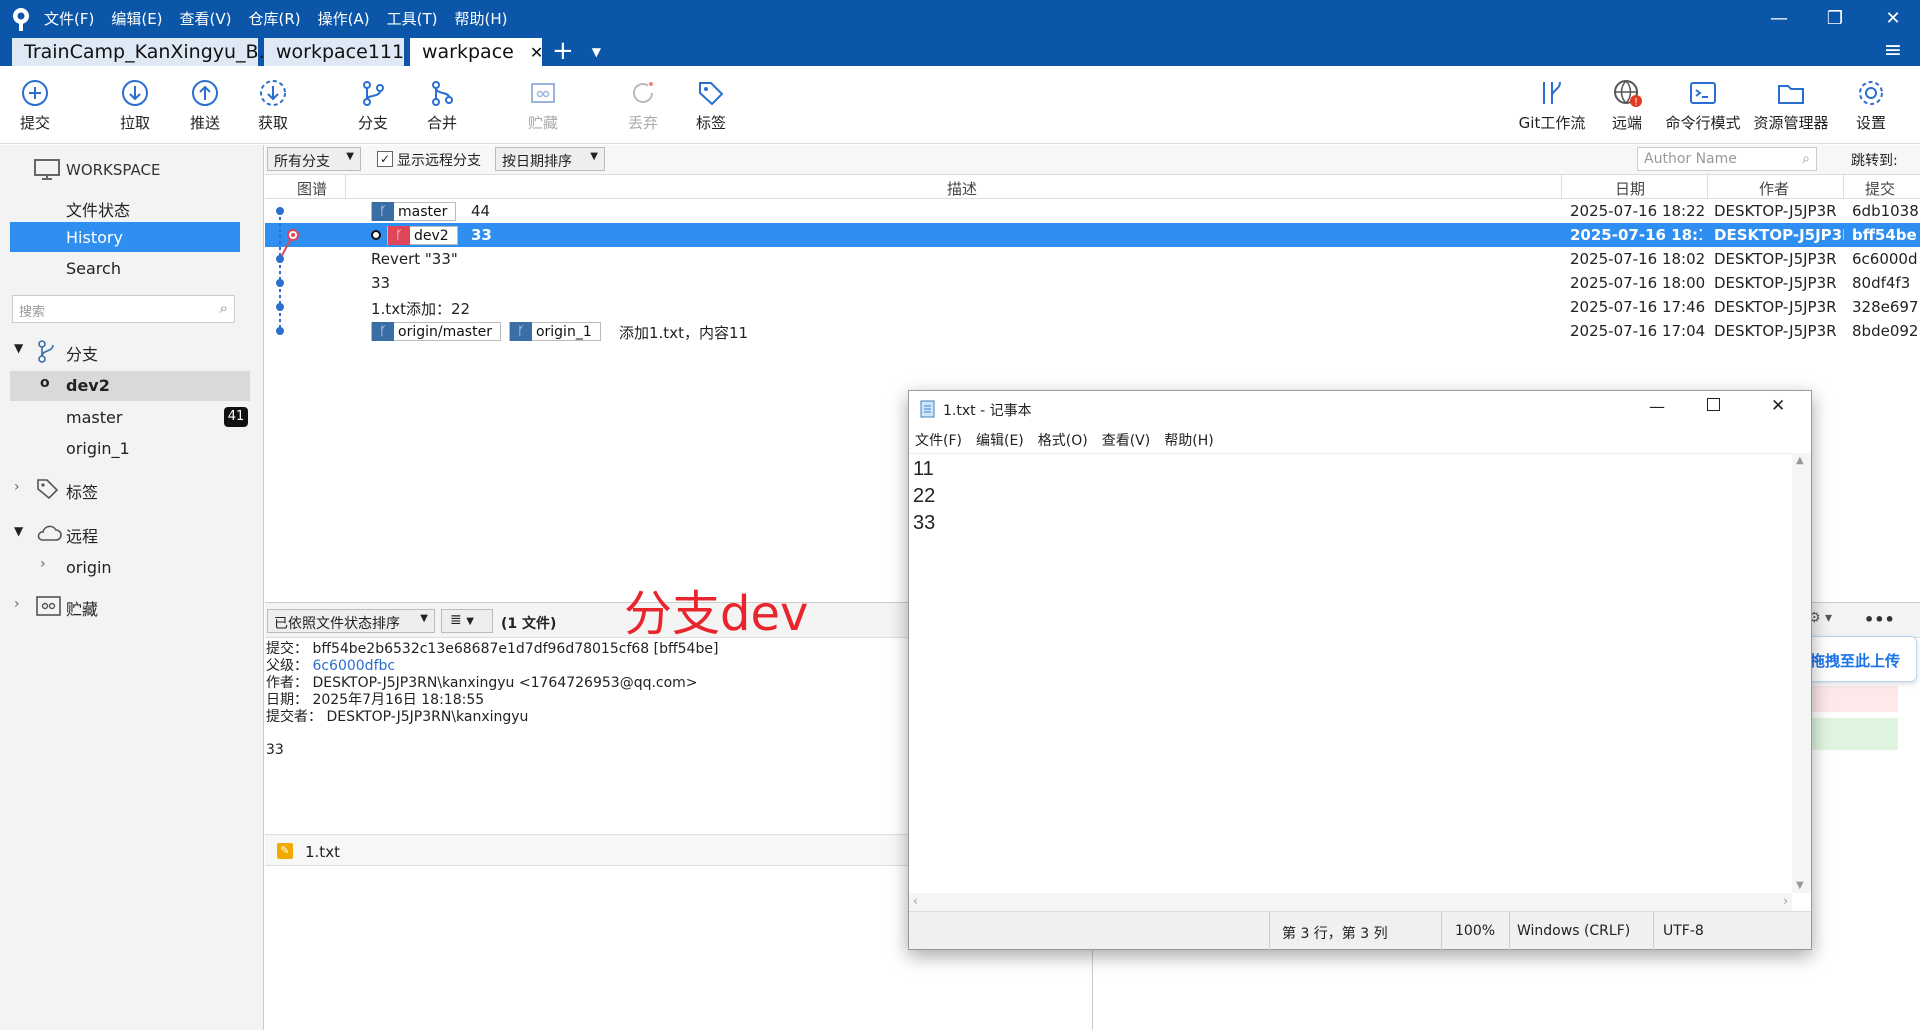 The width and height of the screenshot is (1920, 1030). What do you see at coordinates (1703, 93) in the screenshot?
I see `terminal-icon` at bounding box center [1703, 93].